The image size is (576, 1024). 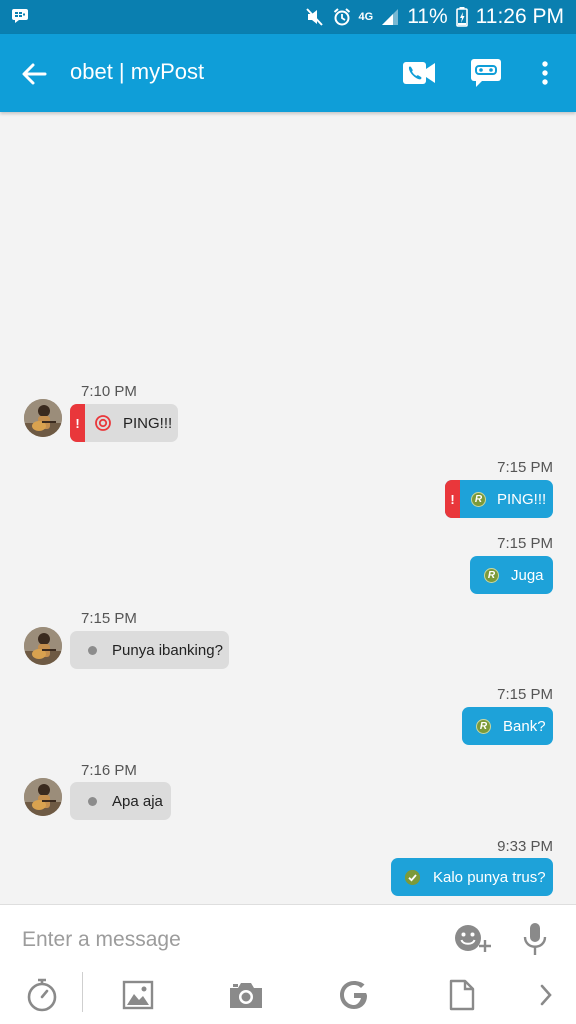 What do you see at coordinates (137, 801) in the screenshot?
I see `message-text: Apa aja` at bounding box center [137, 801].